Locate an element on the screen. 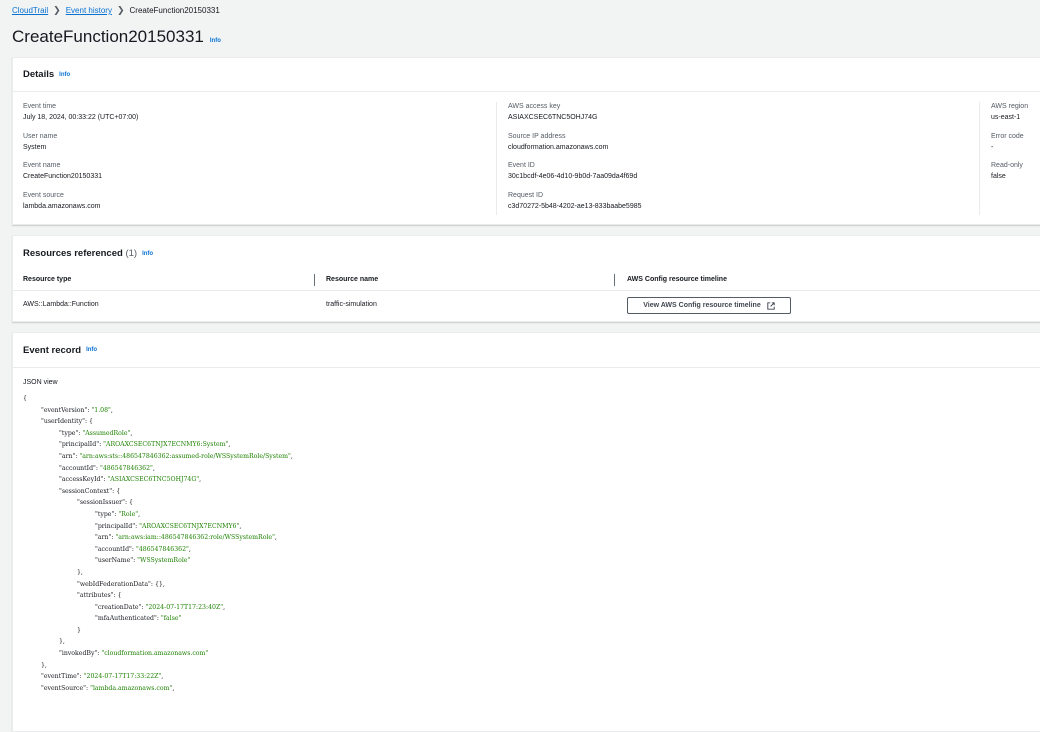  detail-label: Source IP address is located at coordinates (537, 136).